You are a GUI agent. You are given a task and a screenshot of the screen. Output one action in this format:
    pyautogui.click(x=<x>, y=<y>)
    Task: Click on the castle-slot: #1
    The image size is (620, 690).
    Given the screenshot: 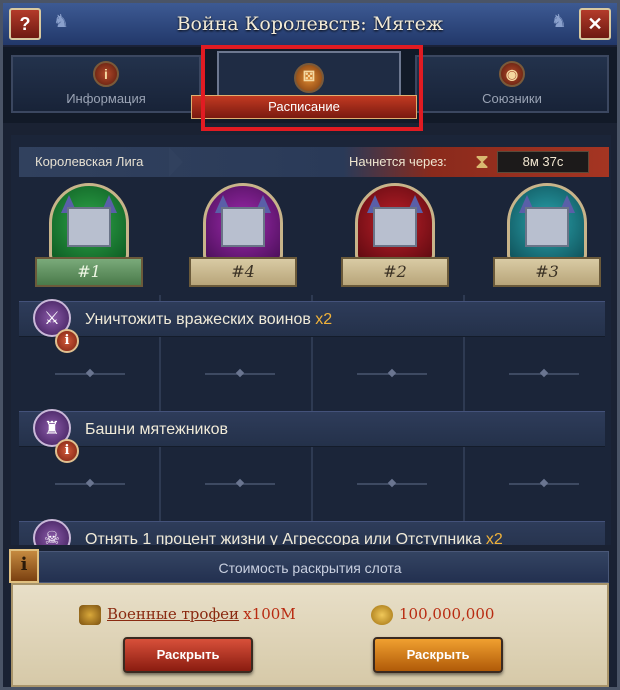 What is the action you would take?
    pyautogui.click(x=89, y=238)
    